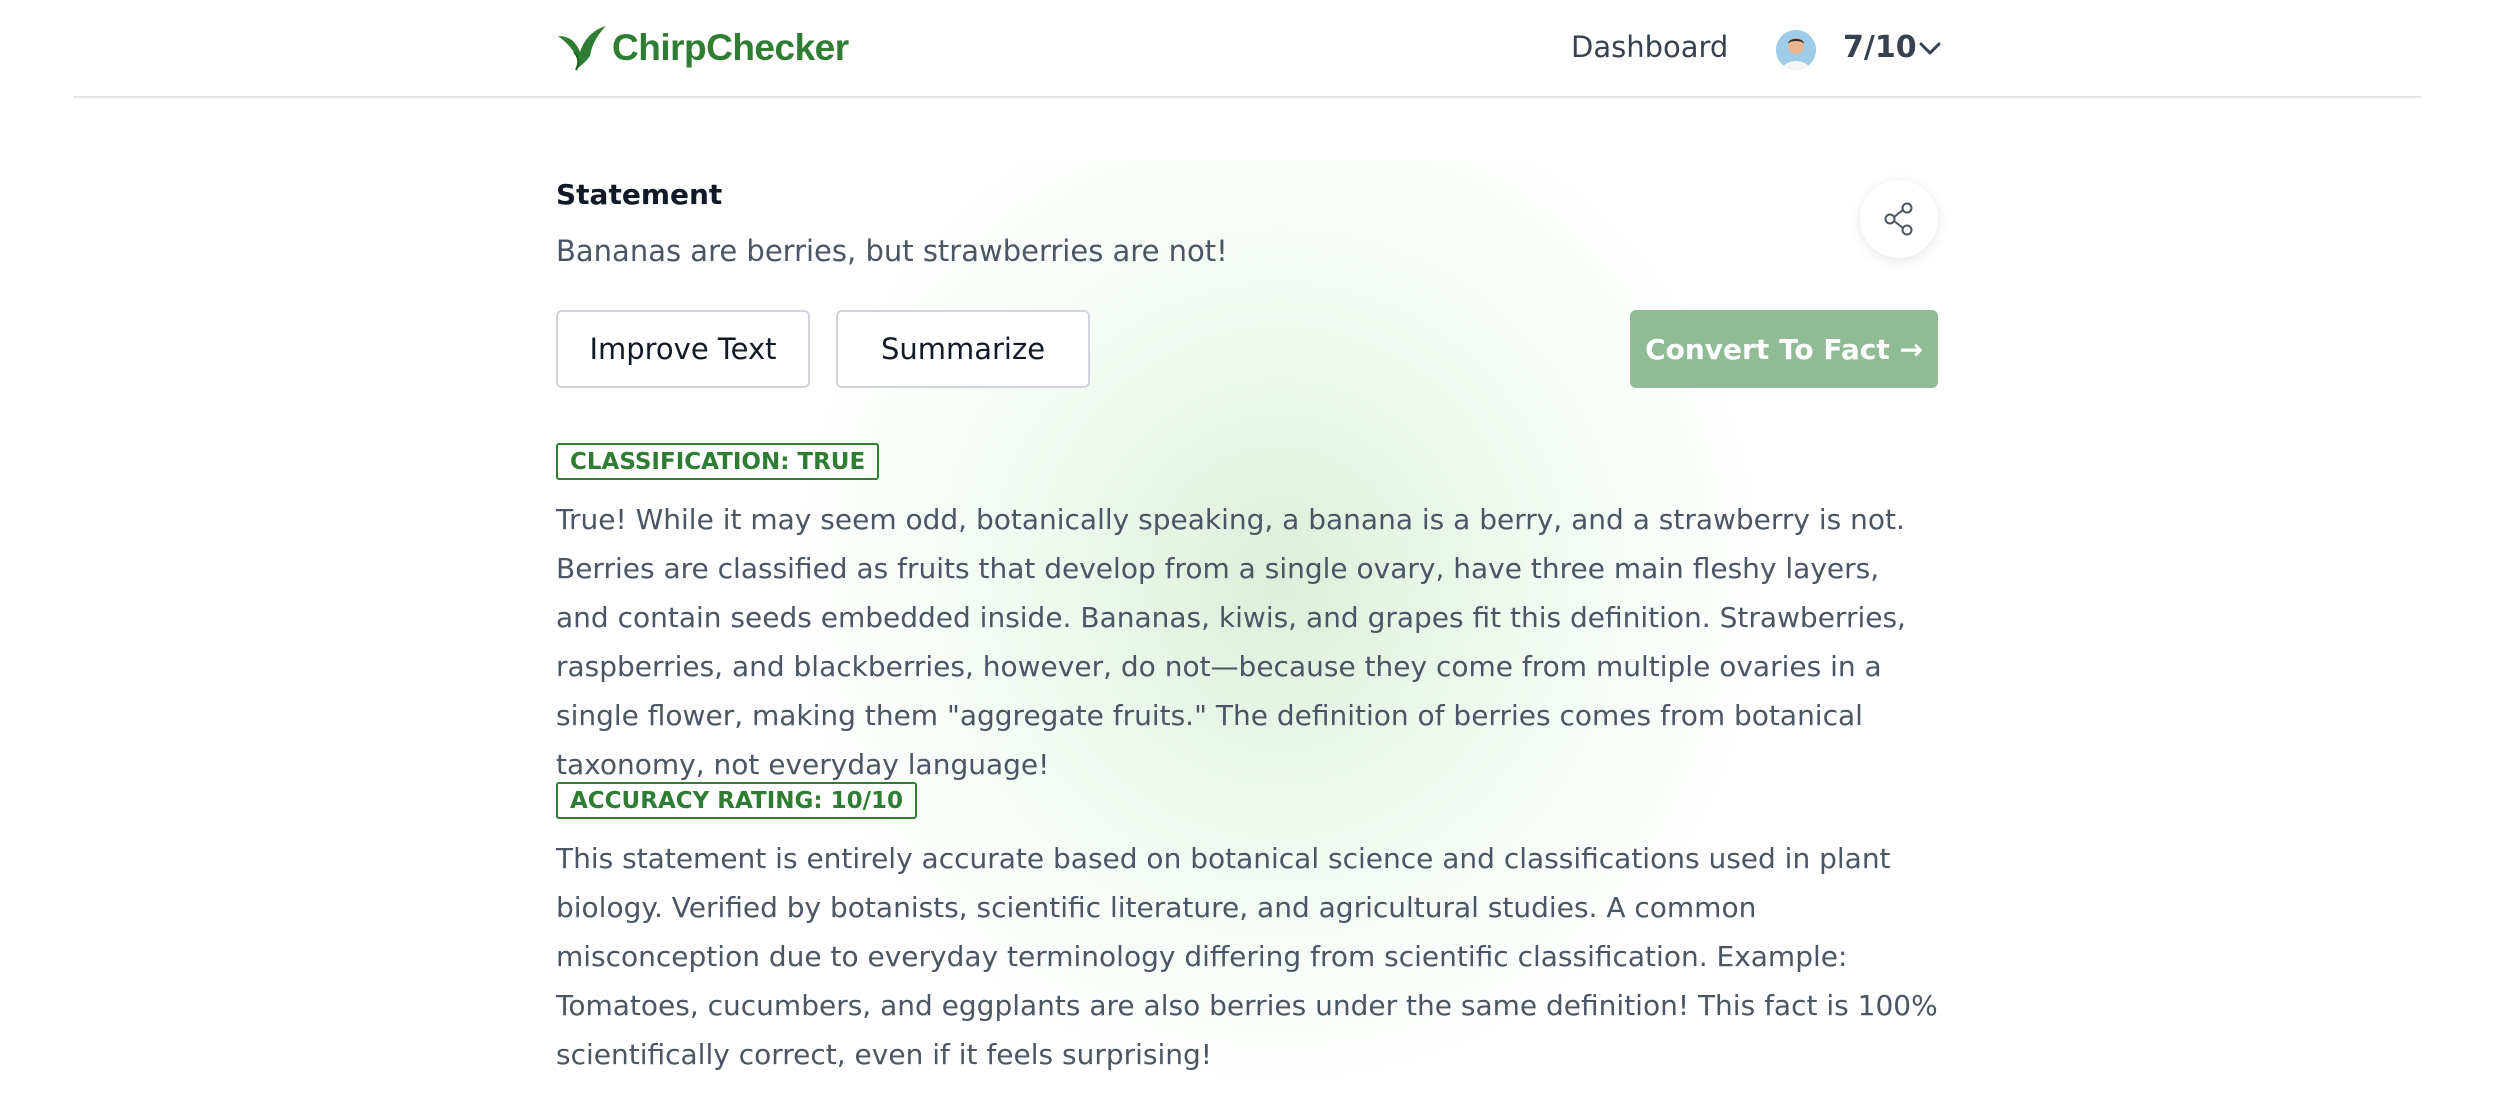 This screenshot has height=1100, width=2493. I want to click on share-icon, so click(1898, 219).